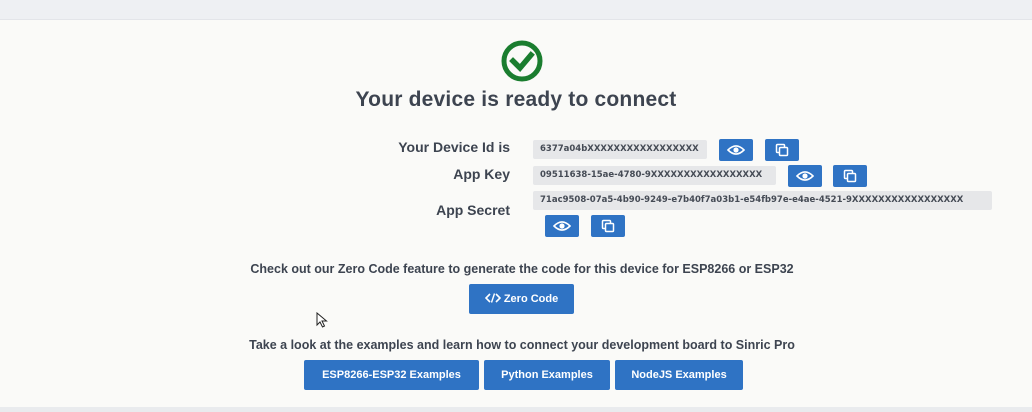 The image size is (1032, 412). Describe the element at coordinates (620, 149) in the screenshot. I see `device-id-value: 6377a04bXXXXXXXXXXXXXXXXX` at that location.